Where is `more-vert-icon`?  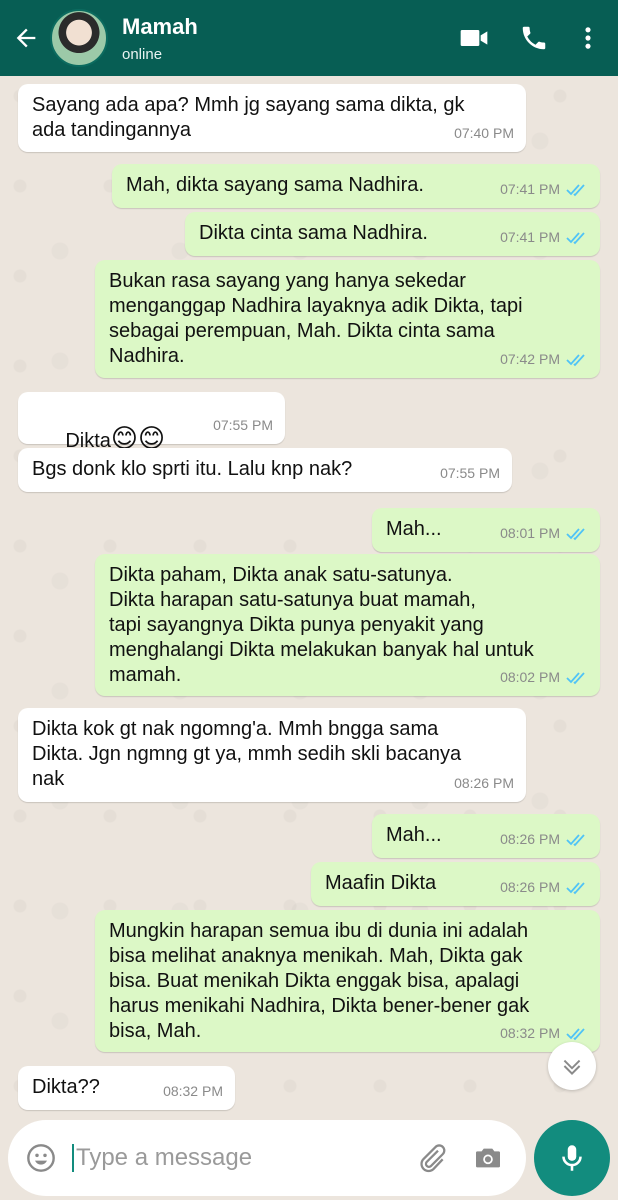 more-vert-icon is located at coordinates (588, 38).